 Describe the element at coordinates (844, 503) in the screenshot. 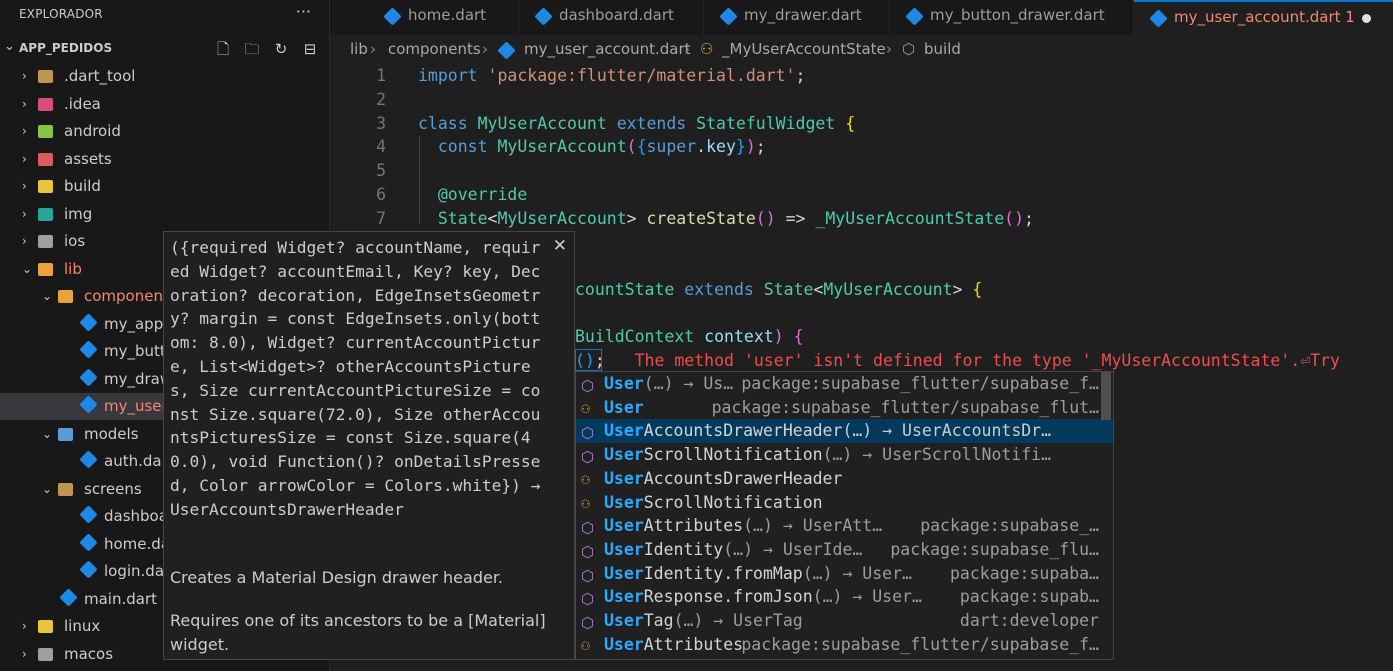

I see `suggestion-item: ⚇ UserScrollNotification` at that location.